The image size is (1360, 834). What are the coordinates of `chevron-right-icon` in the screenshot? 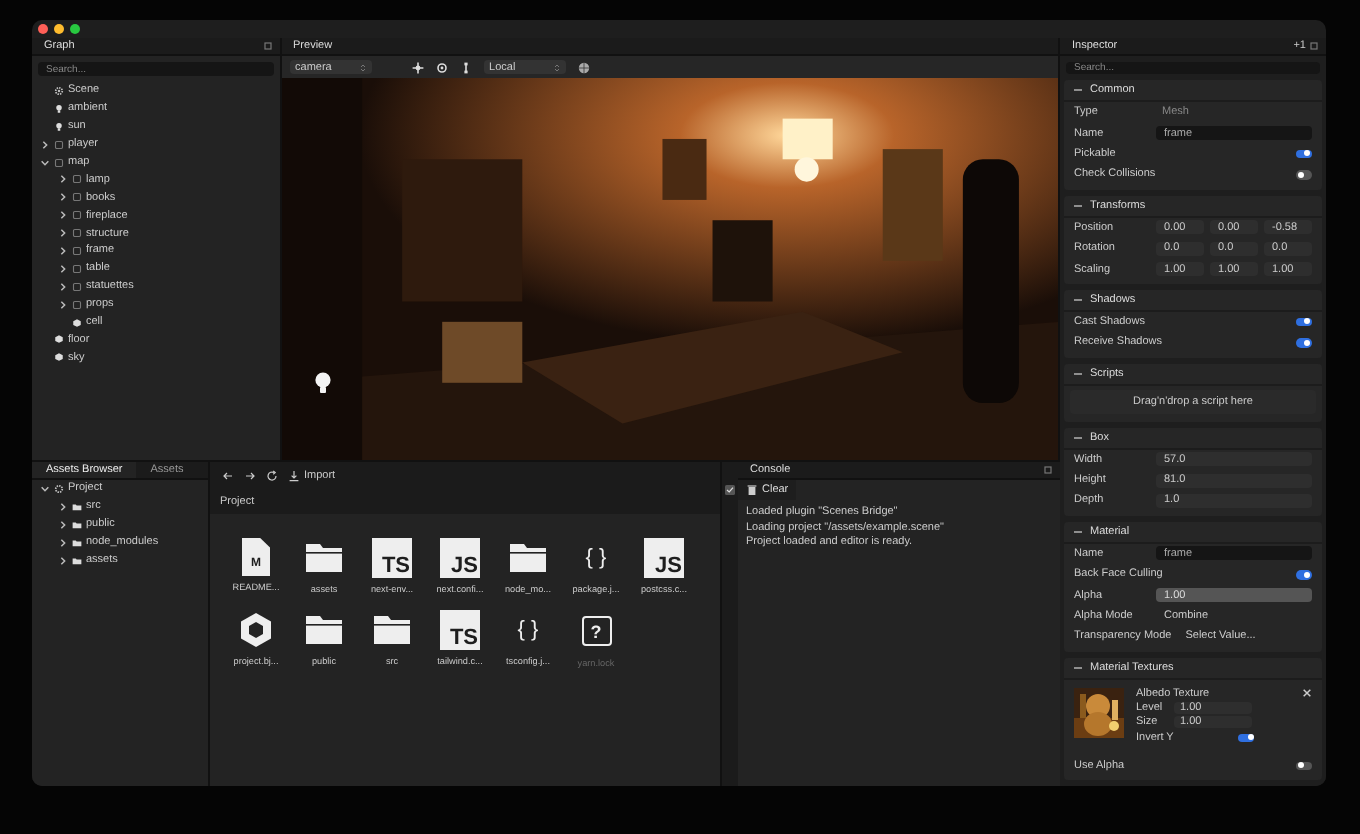 It's located at (45, 144).